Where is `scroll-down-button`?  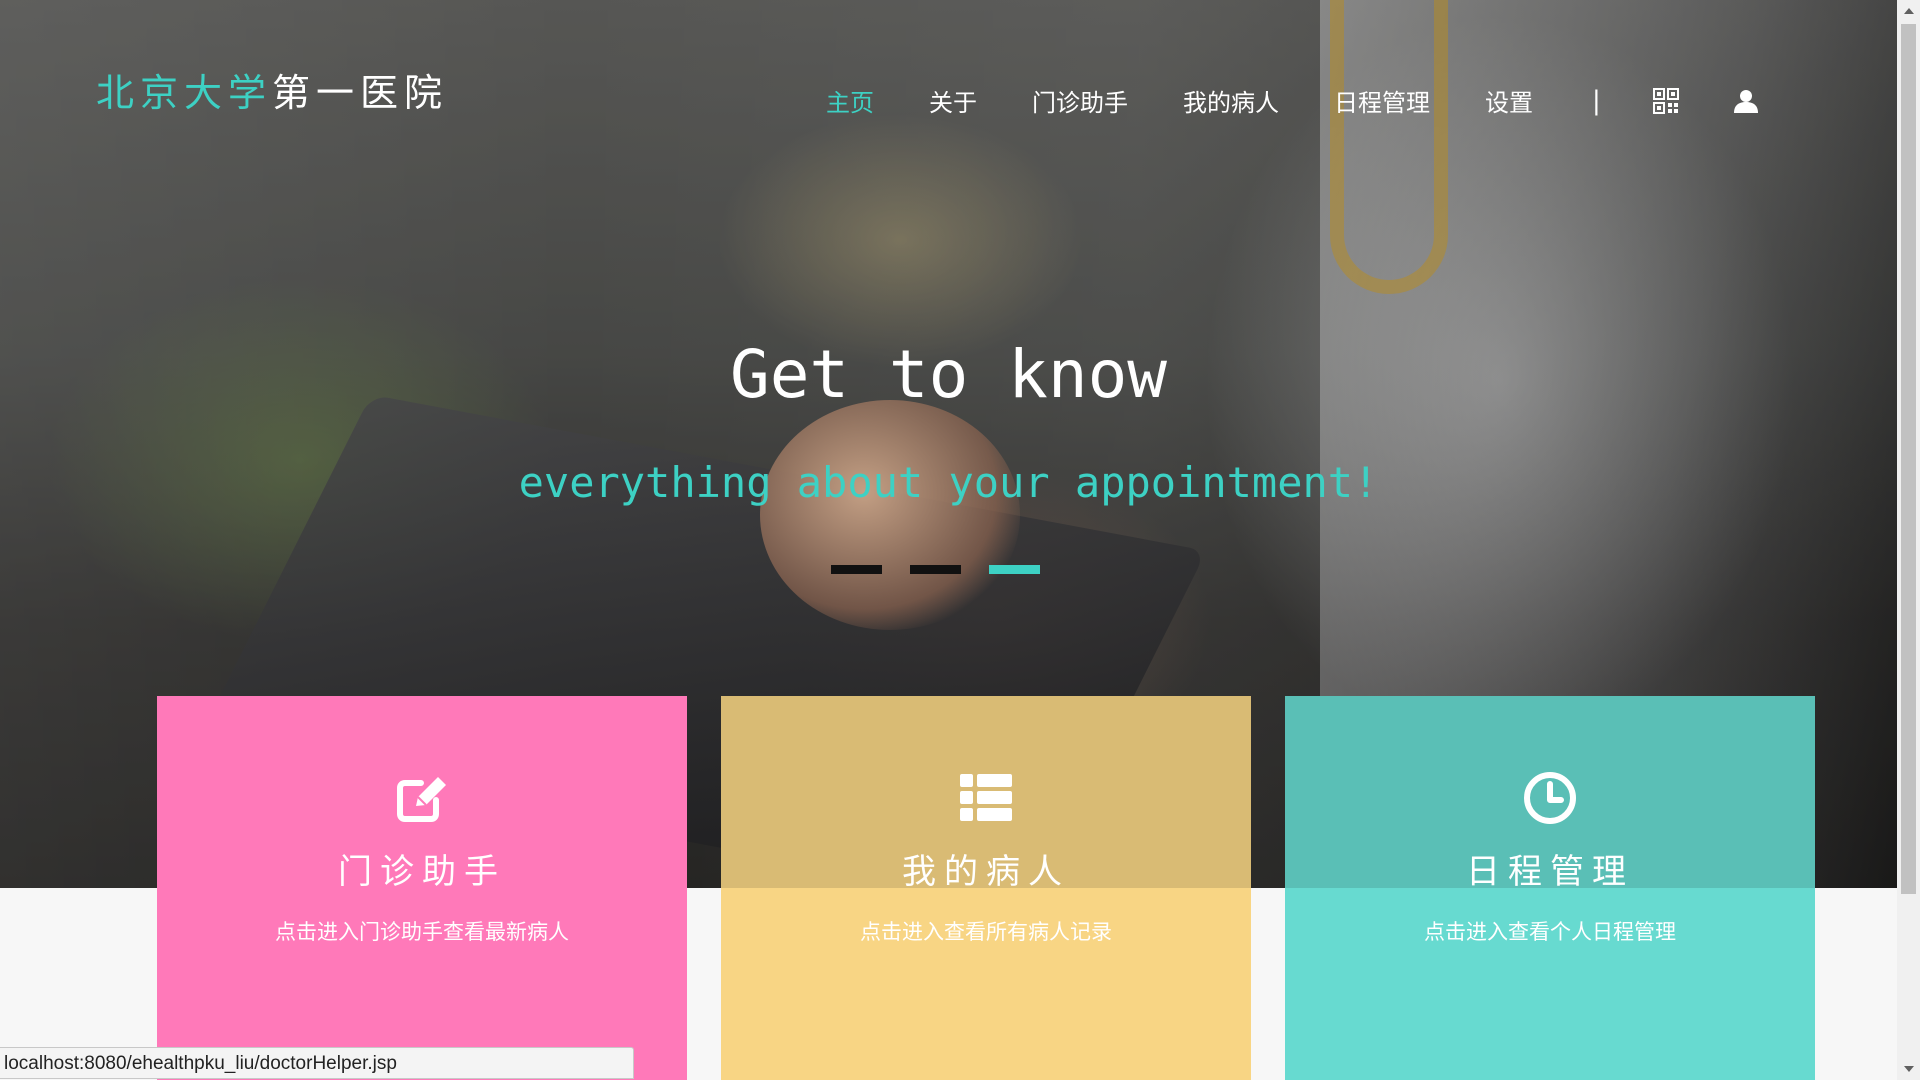 scroll-down-button is located at coordinates (1908, 1069).